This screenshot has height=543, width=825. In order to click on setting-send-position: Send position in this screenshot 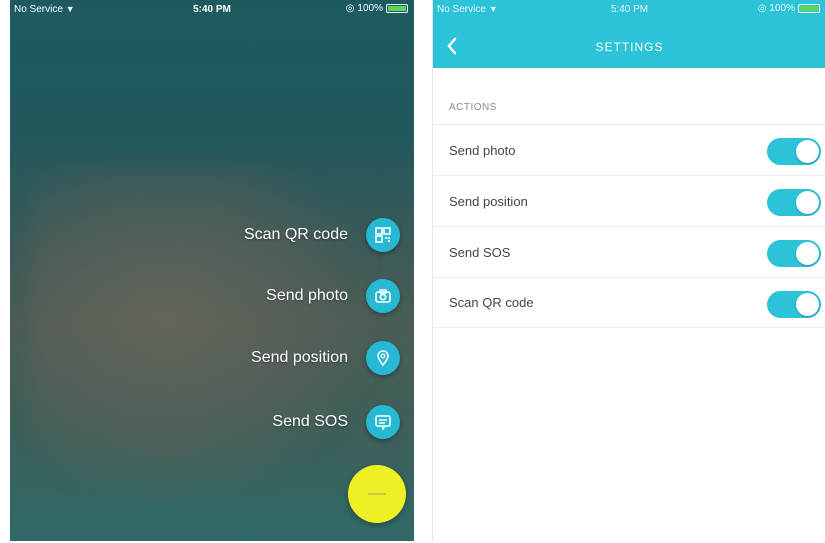, I will do `click(629, 200)`.